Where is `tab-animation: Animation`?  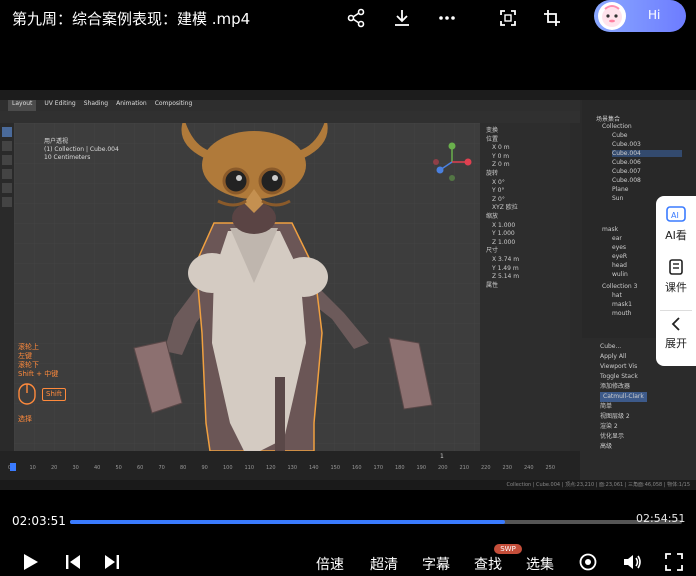
tab-animation: Animation is located at coordinates (131, 103).